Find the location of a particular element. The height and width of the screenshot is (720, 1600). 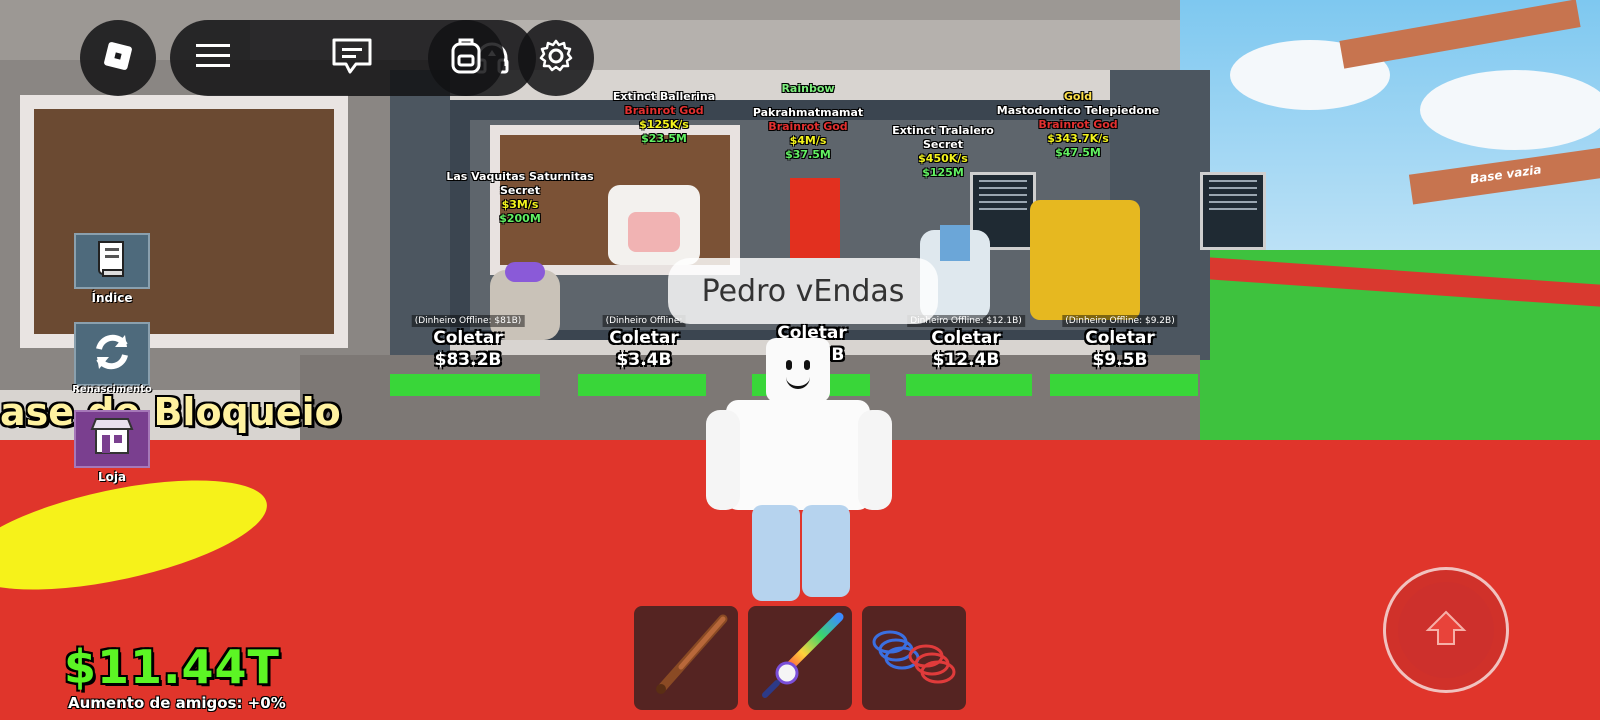

rebirth-label: Renascimento is located at coordinates (112, 389).